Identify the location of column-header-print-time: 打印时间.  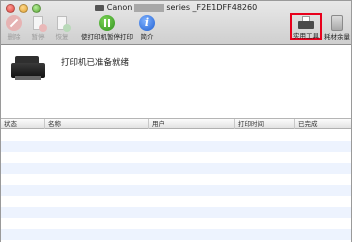
(264, 124).